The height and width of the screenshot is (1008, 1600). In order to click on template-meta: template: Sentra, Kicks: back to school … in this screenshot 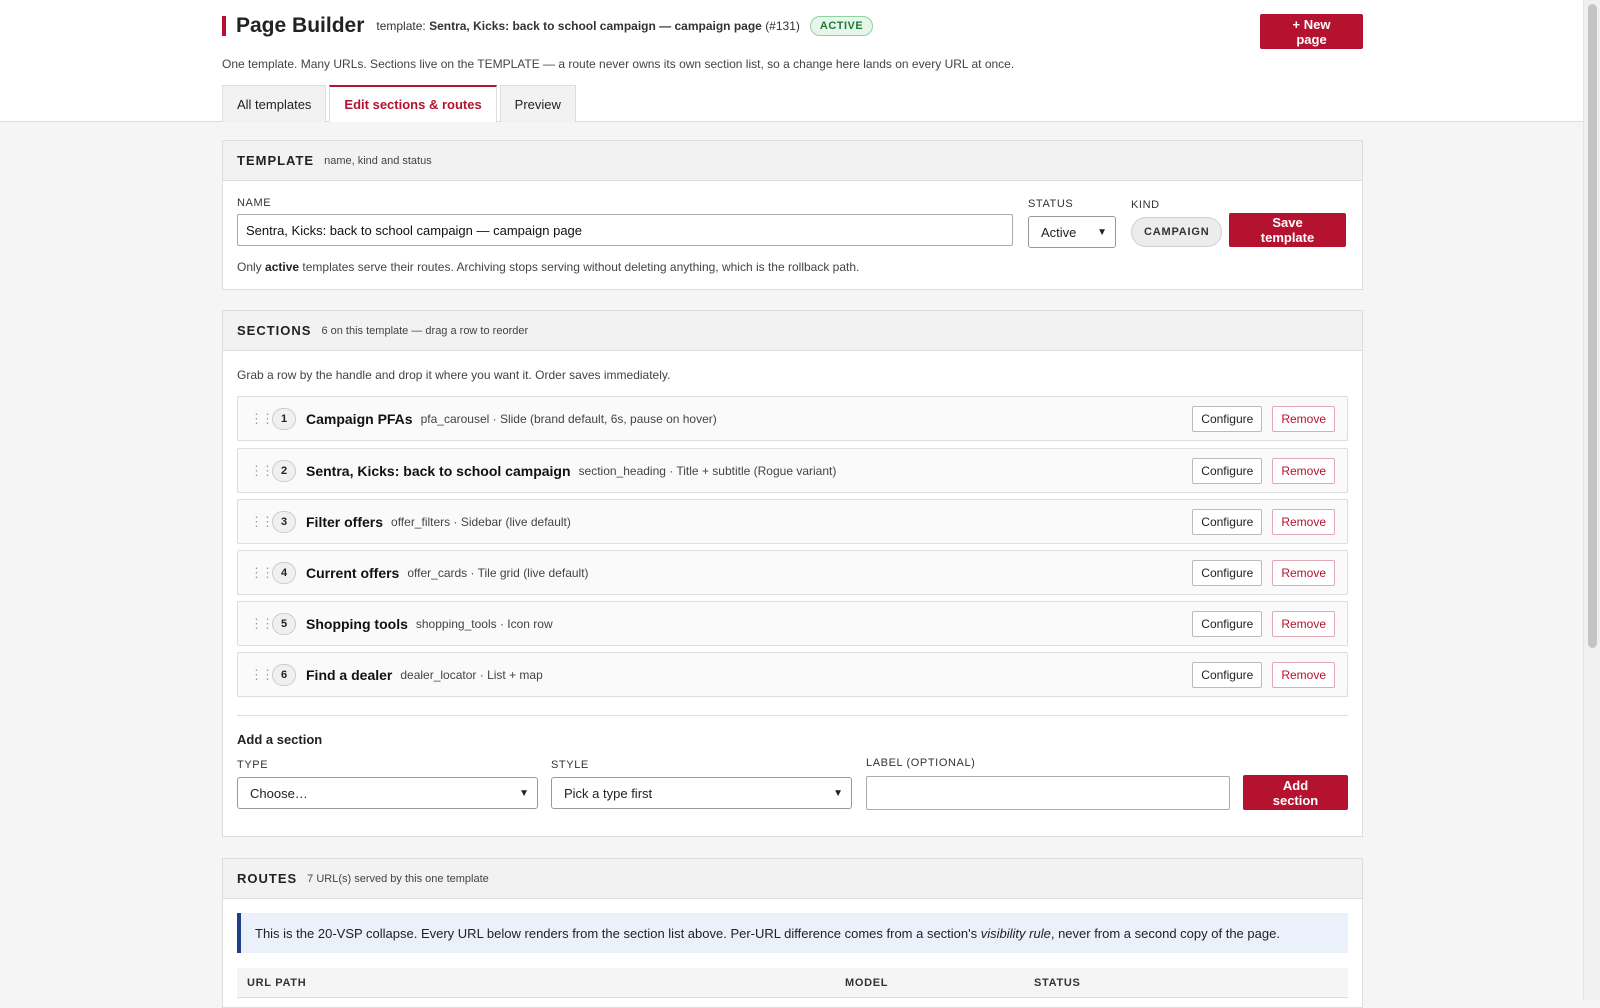, I will do `click(588, 26)`.